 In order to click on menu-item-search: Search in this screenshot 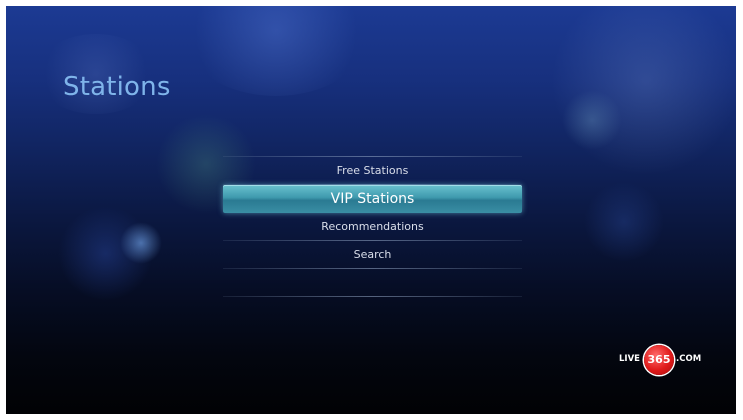, I will do `click(372, 254)`.